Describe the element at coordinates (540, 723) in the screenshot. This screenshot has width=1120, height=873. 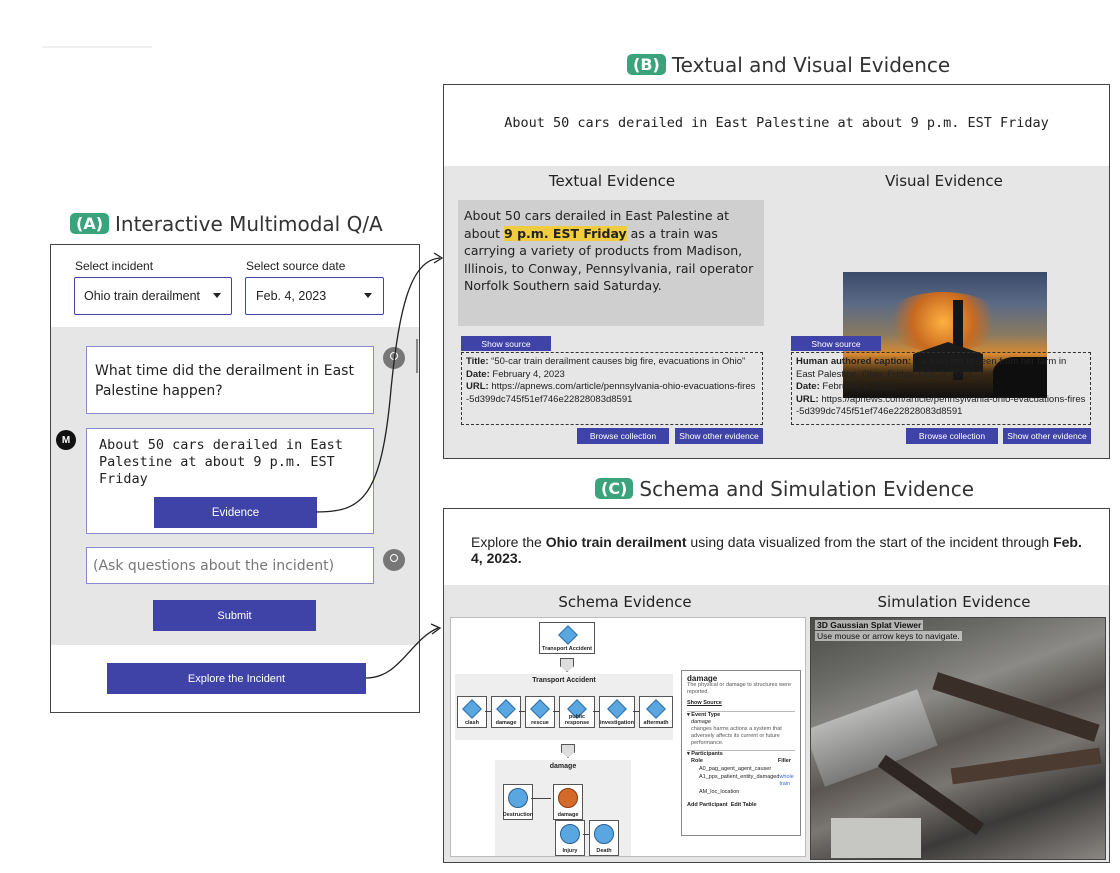
I see `step-label: rescue` at that location.